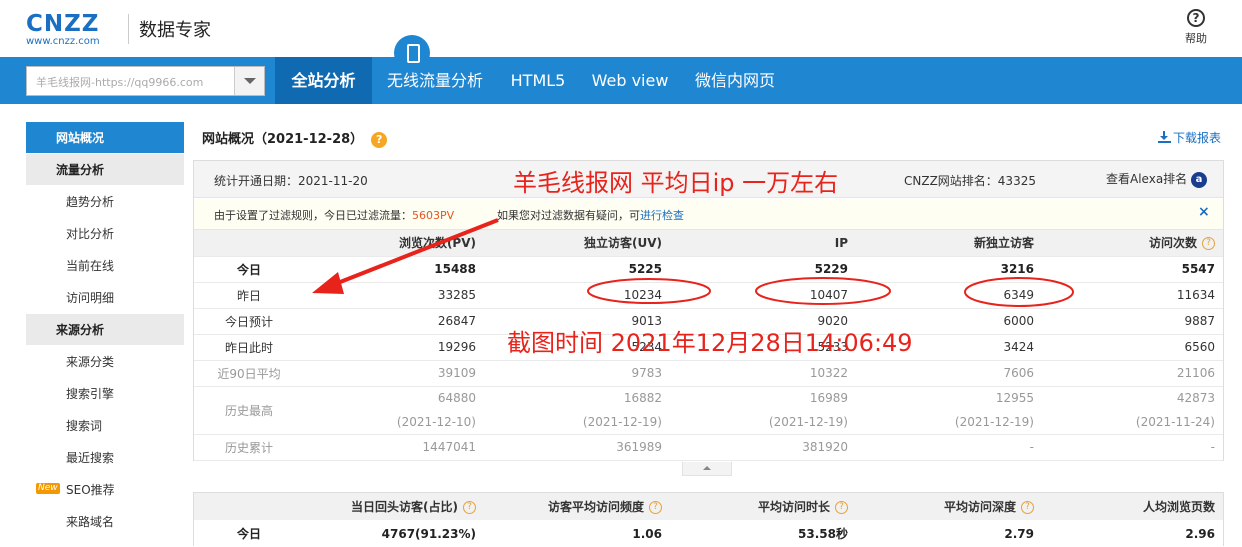 Image resolution: width=1242 pixels, height=547 pixels. Describe the element at coordinates (621, 28) in the screenshot. I see `top-header: CNZZ www.cnzz.com 数据专家 ? 帮助` at that location.